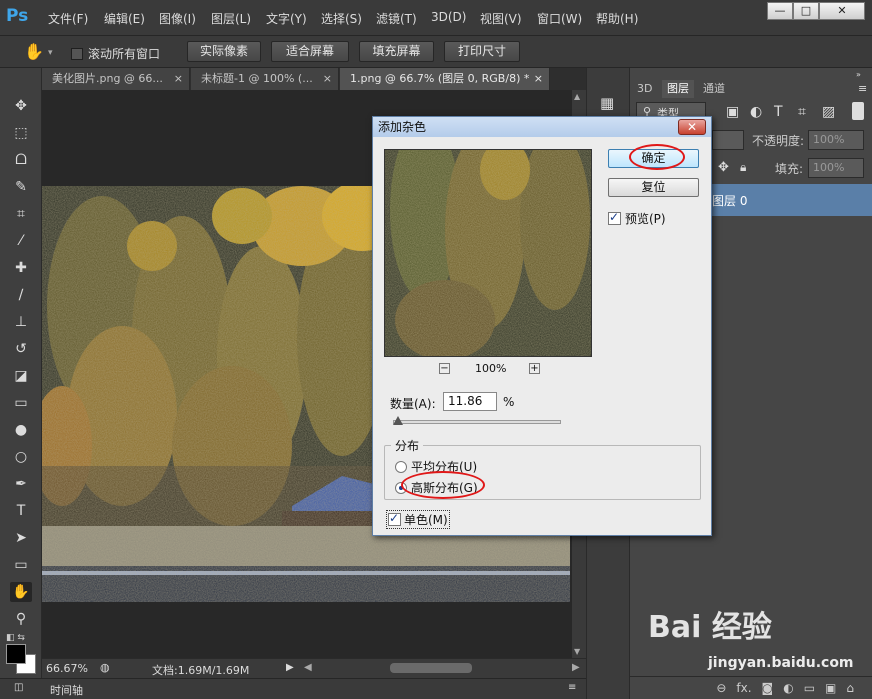 Image resolution: width=872 pixels, height=699 pixels. What do you see at coordinates (21, 403) in the screenshot?
I see `gradient-tool-icon: ▭` at bounding box center [21, 403].